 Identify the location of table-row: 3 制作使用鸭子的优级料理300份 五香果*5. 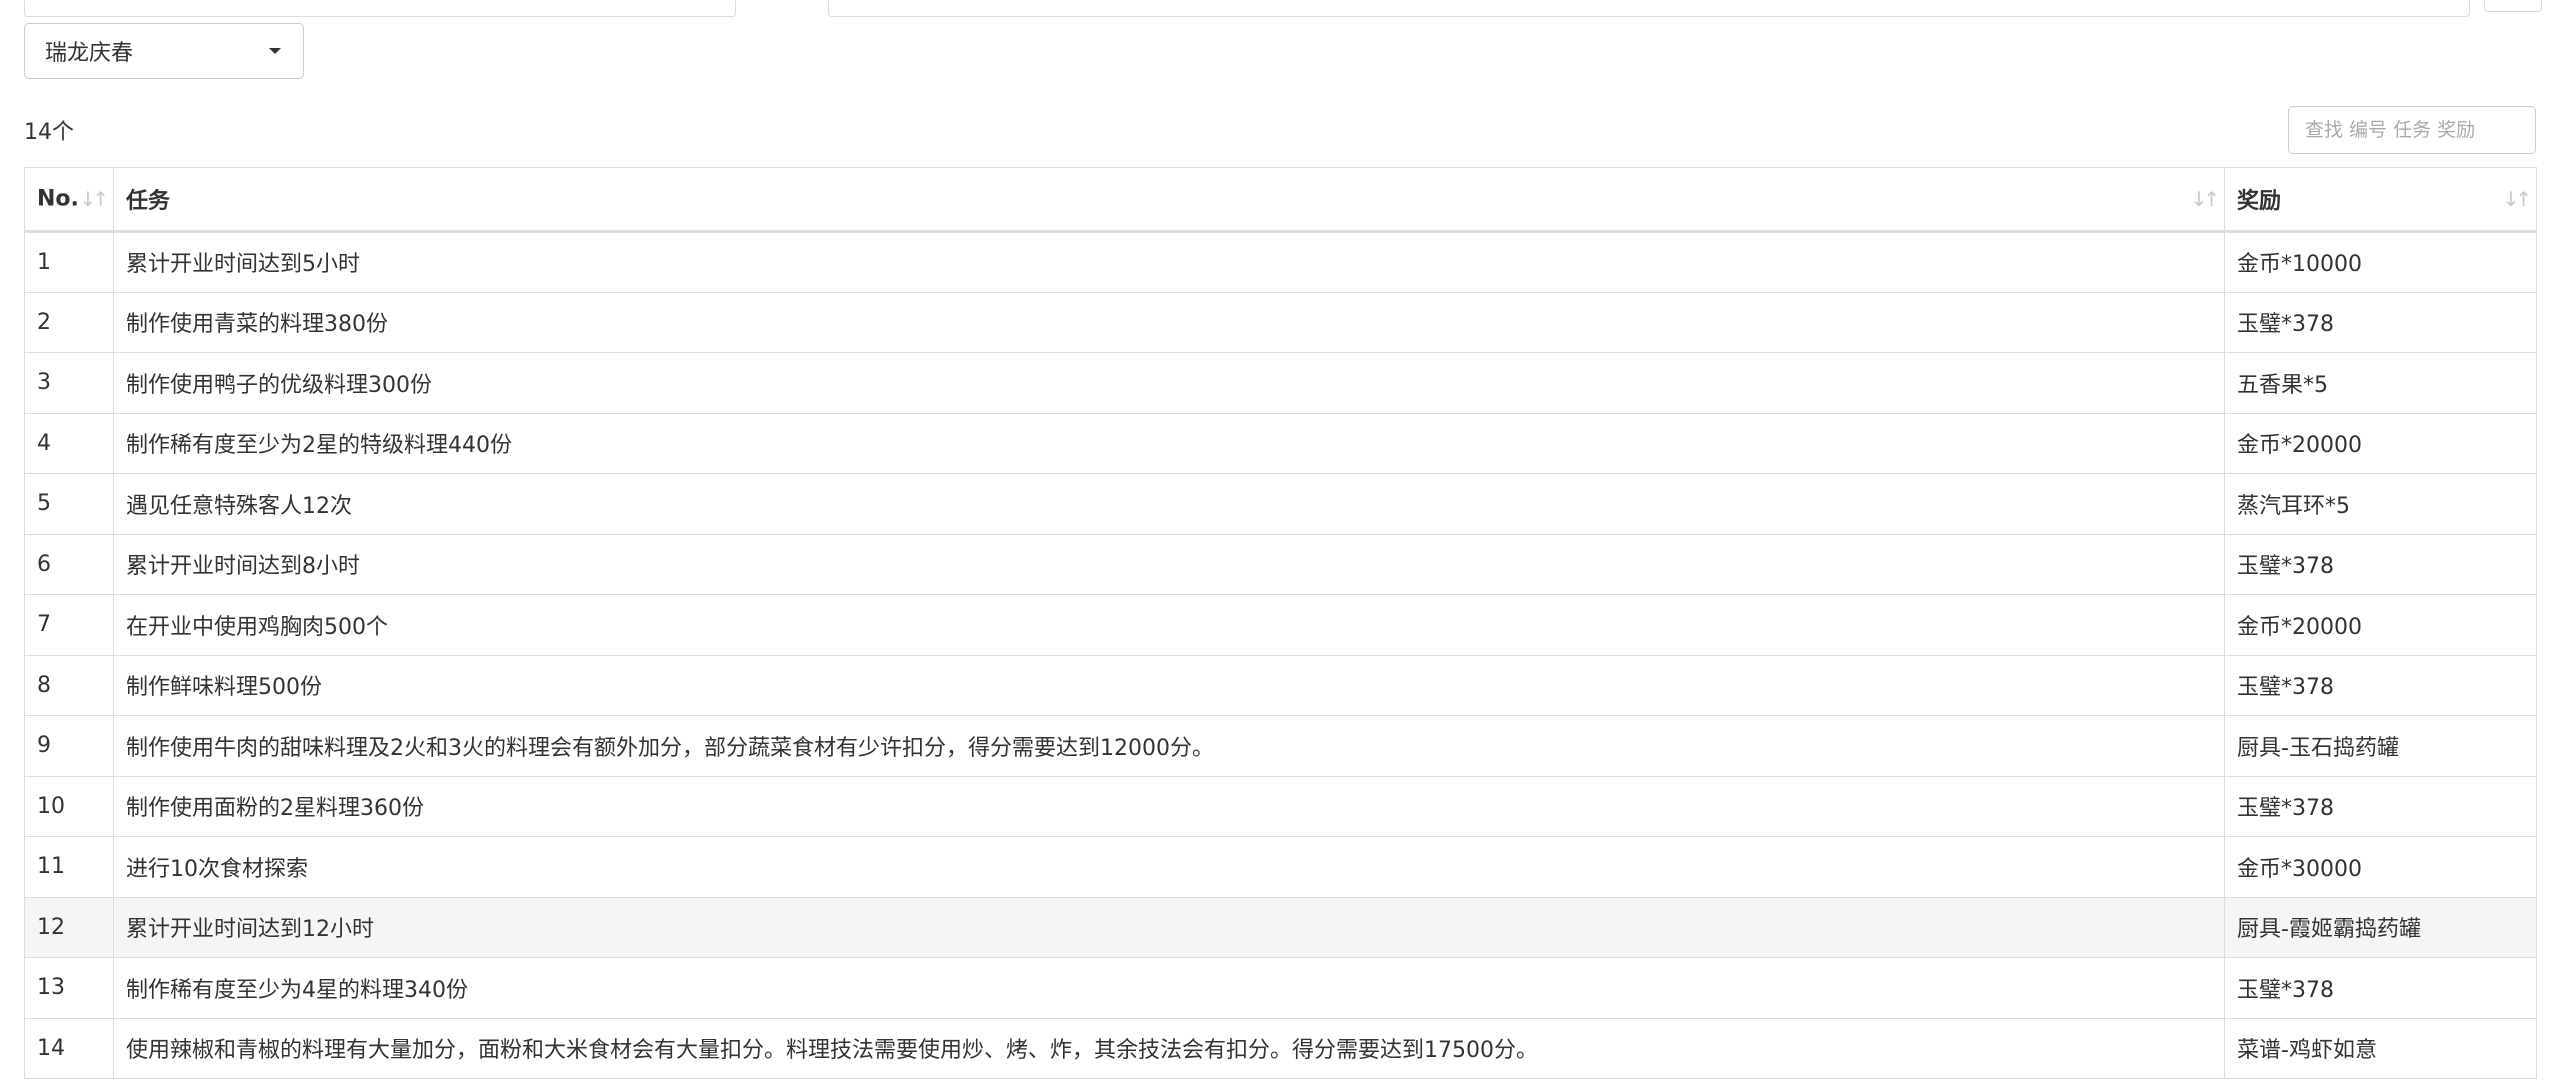
(1280, 383).